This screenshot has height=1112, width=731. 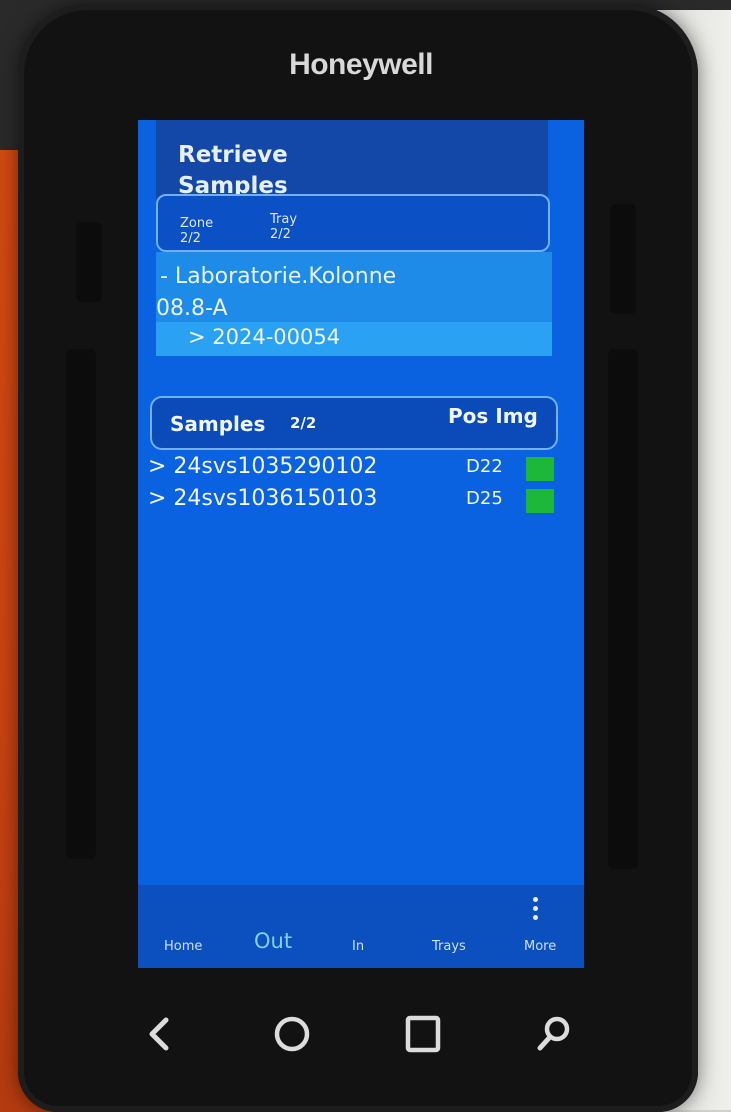 I want to click on system-navigation-bar, so click(x=361, y=1040).